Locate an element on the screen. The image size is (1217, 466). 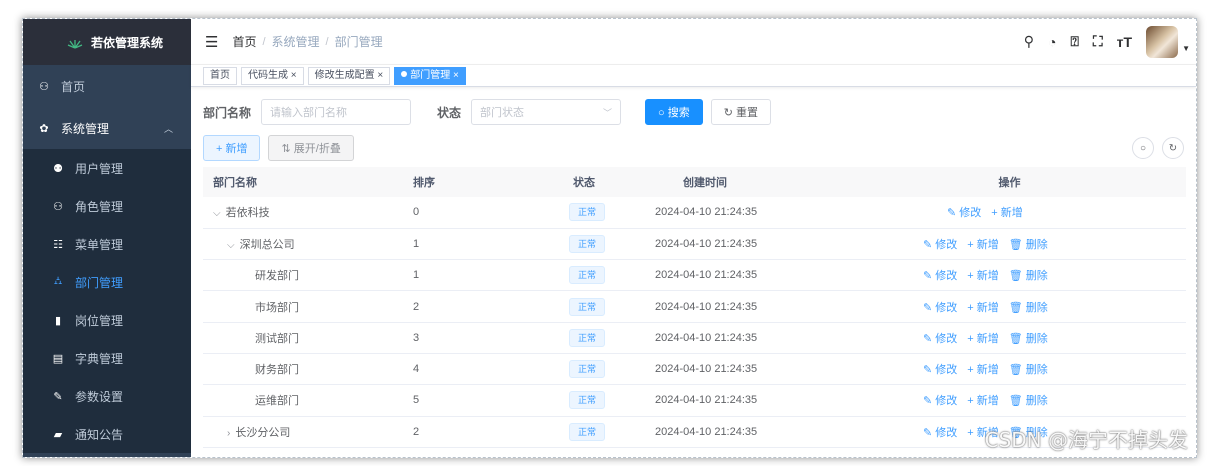
hamburger-icon: ☰ is located at coordinates (211, 42).